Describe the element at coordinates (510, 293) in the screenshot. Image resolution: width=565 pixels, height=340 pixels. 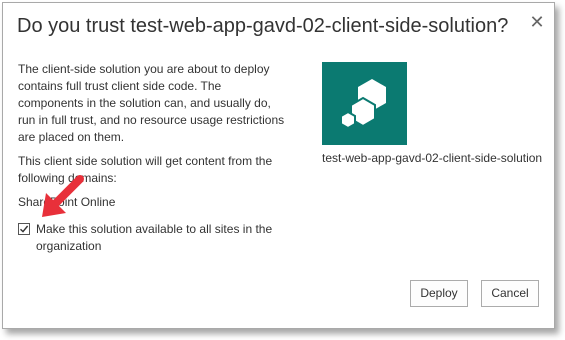
I see `cancel-button: Cancel` at that location.